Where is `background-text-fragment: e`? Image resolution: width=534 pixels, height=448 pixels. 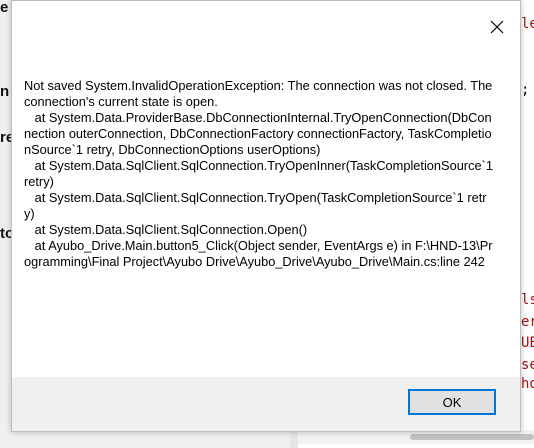
background-text-fragment: e is located at coordinates (4, 8).